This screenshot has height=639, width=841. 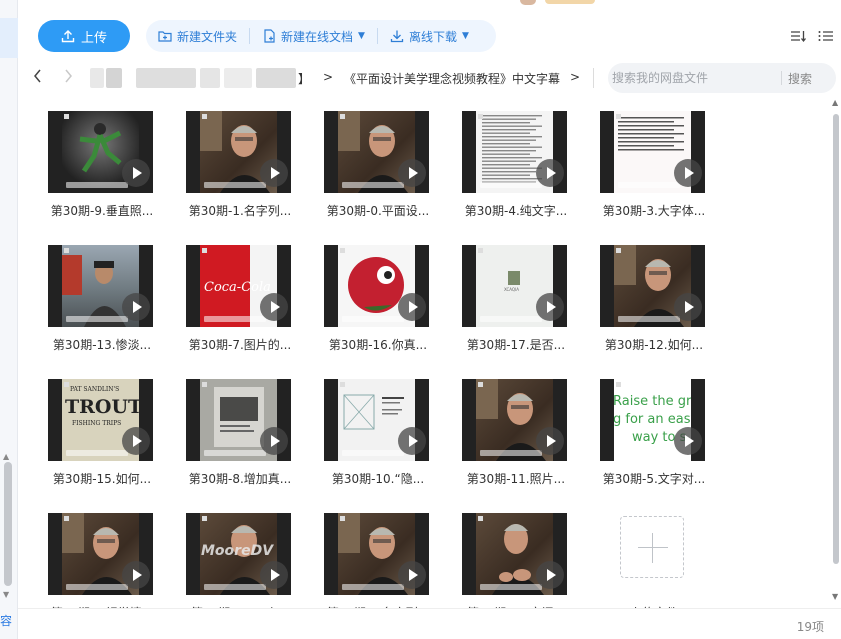 What do you see at coordinates (38, 78) in the screenshot?
I see `back-arrow-icon` at bounding box center [38, 78].